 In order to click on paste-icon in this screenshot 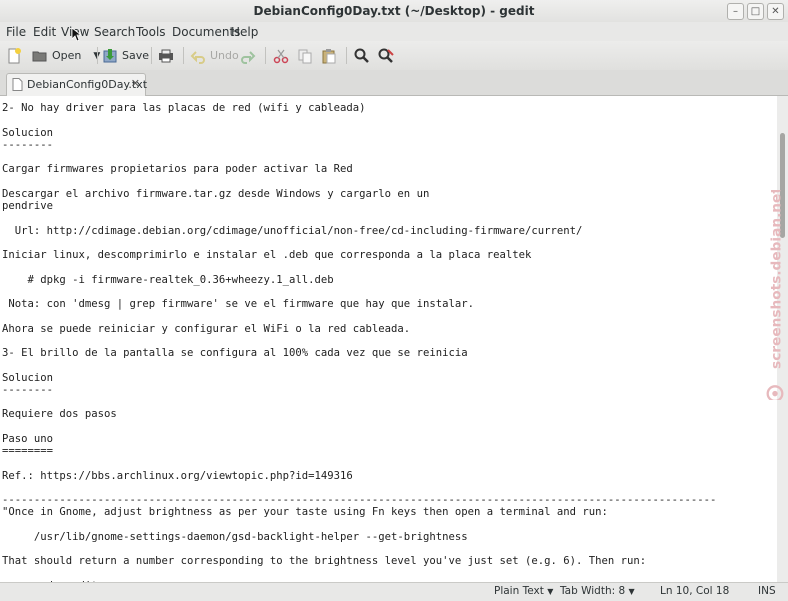, I will do `click(329, 55)`.